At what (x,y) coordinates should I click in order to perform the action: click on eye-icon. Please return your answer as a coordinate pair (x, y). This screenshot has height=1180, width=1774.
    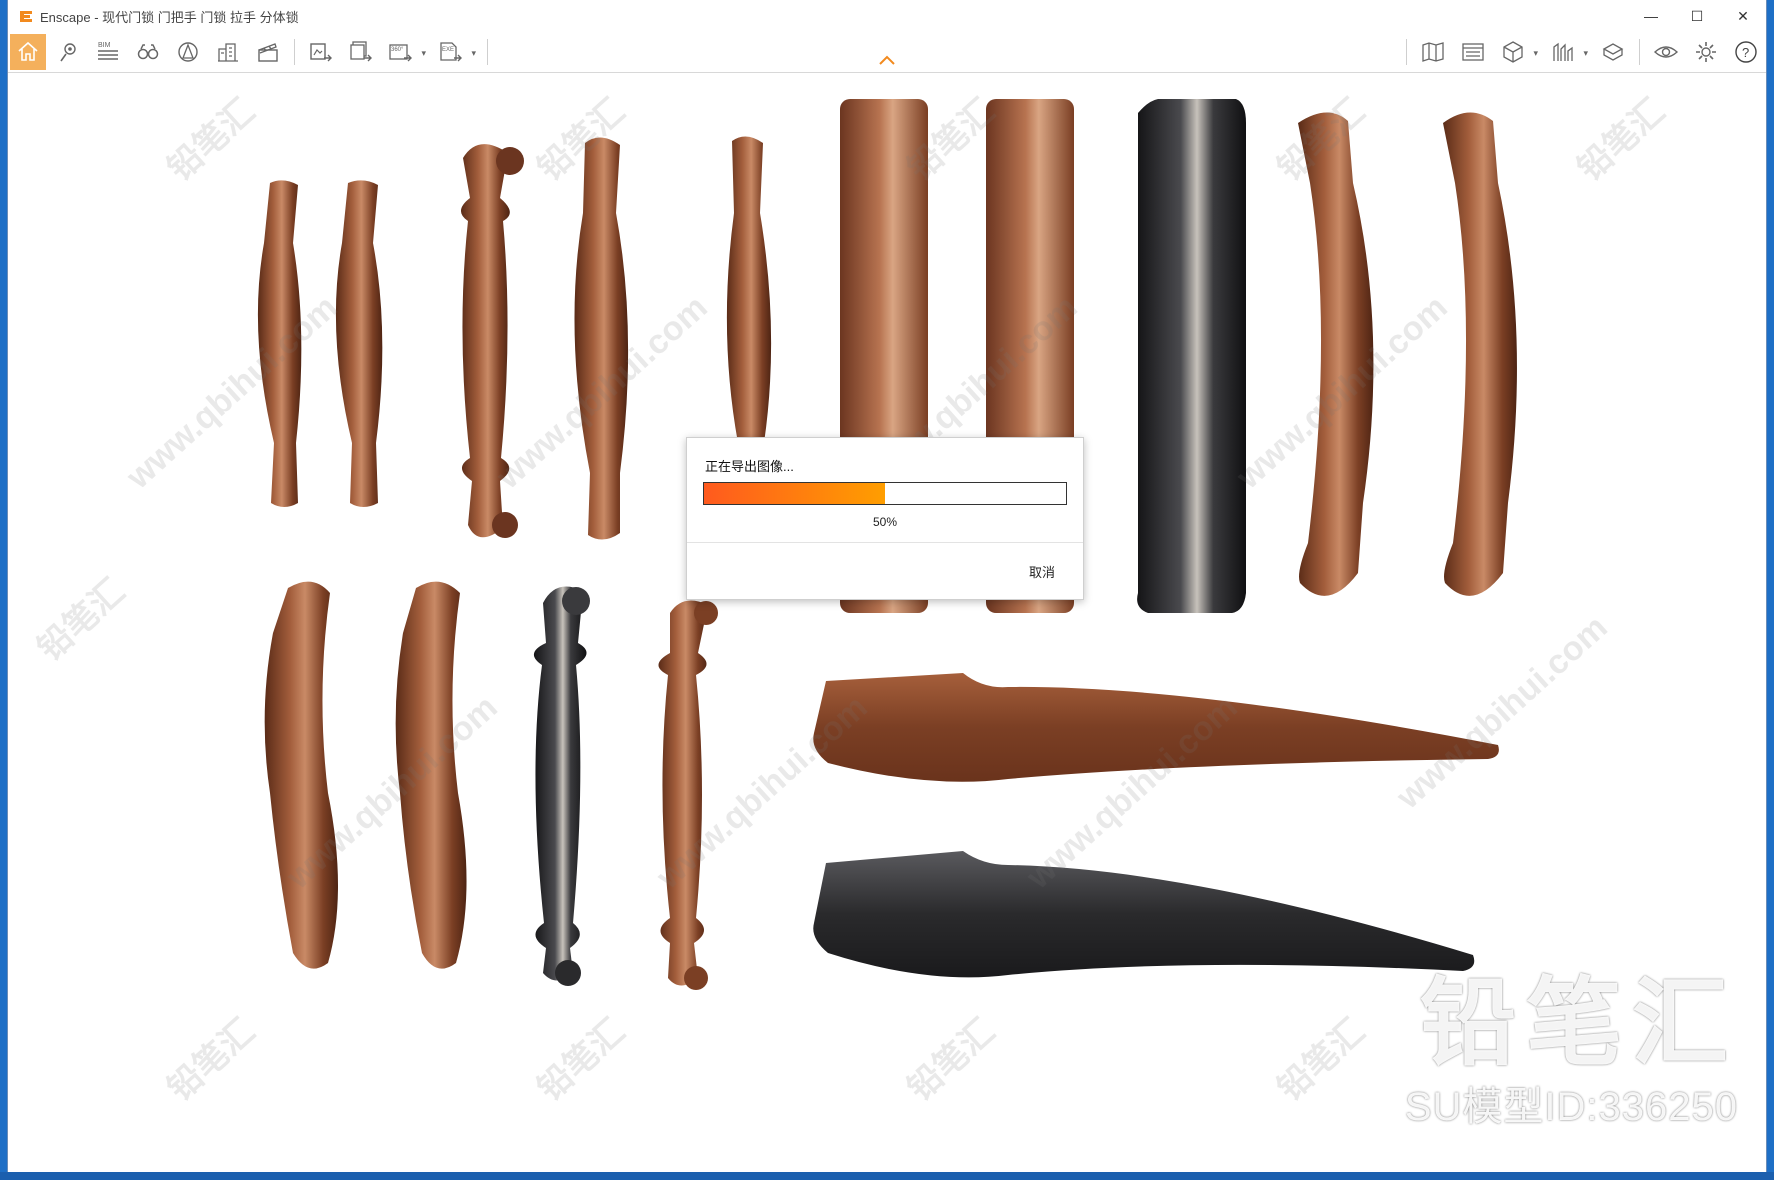
    Looking at the image, I should click on (1666, 52).